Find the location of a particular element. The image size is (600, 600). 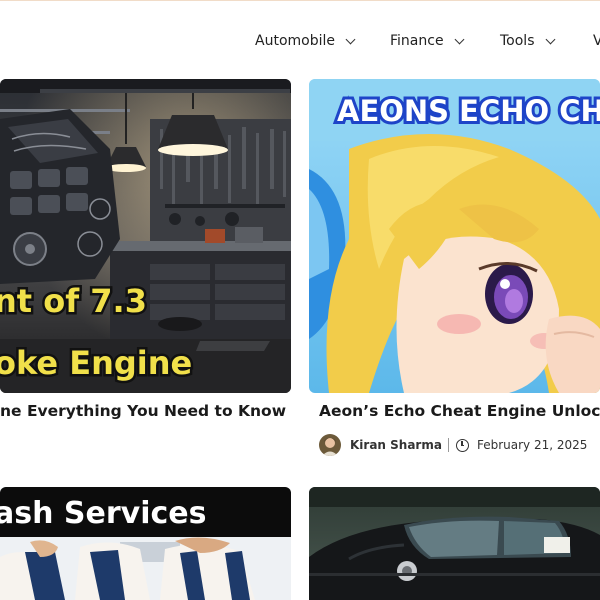

author-avatar is located at coordinates (330, 445).